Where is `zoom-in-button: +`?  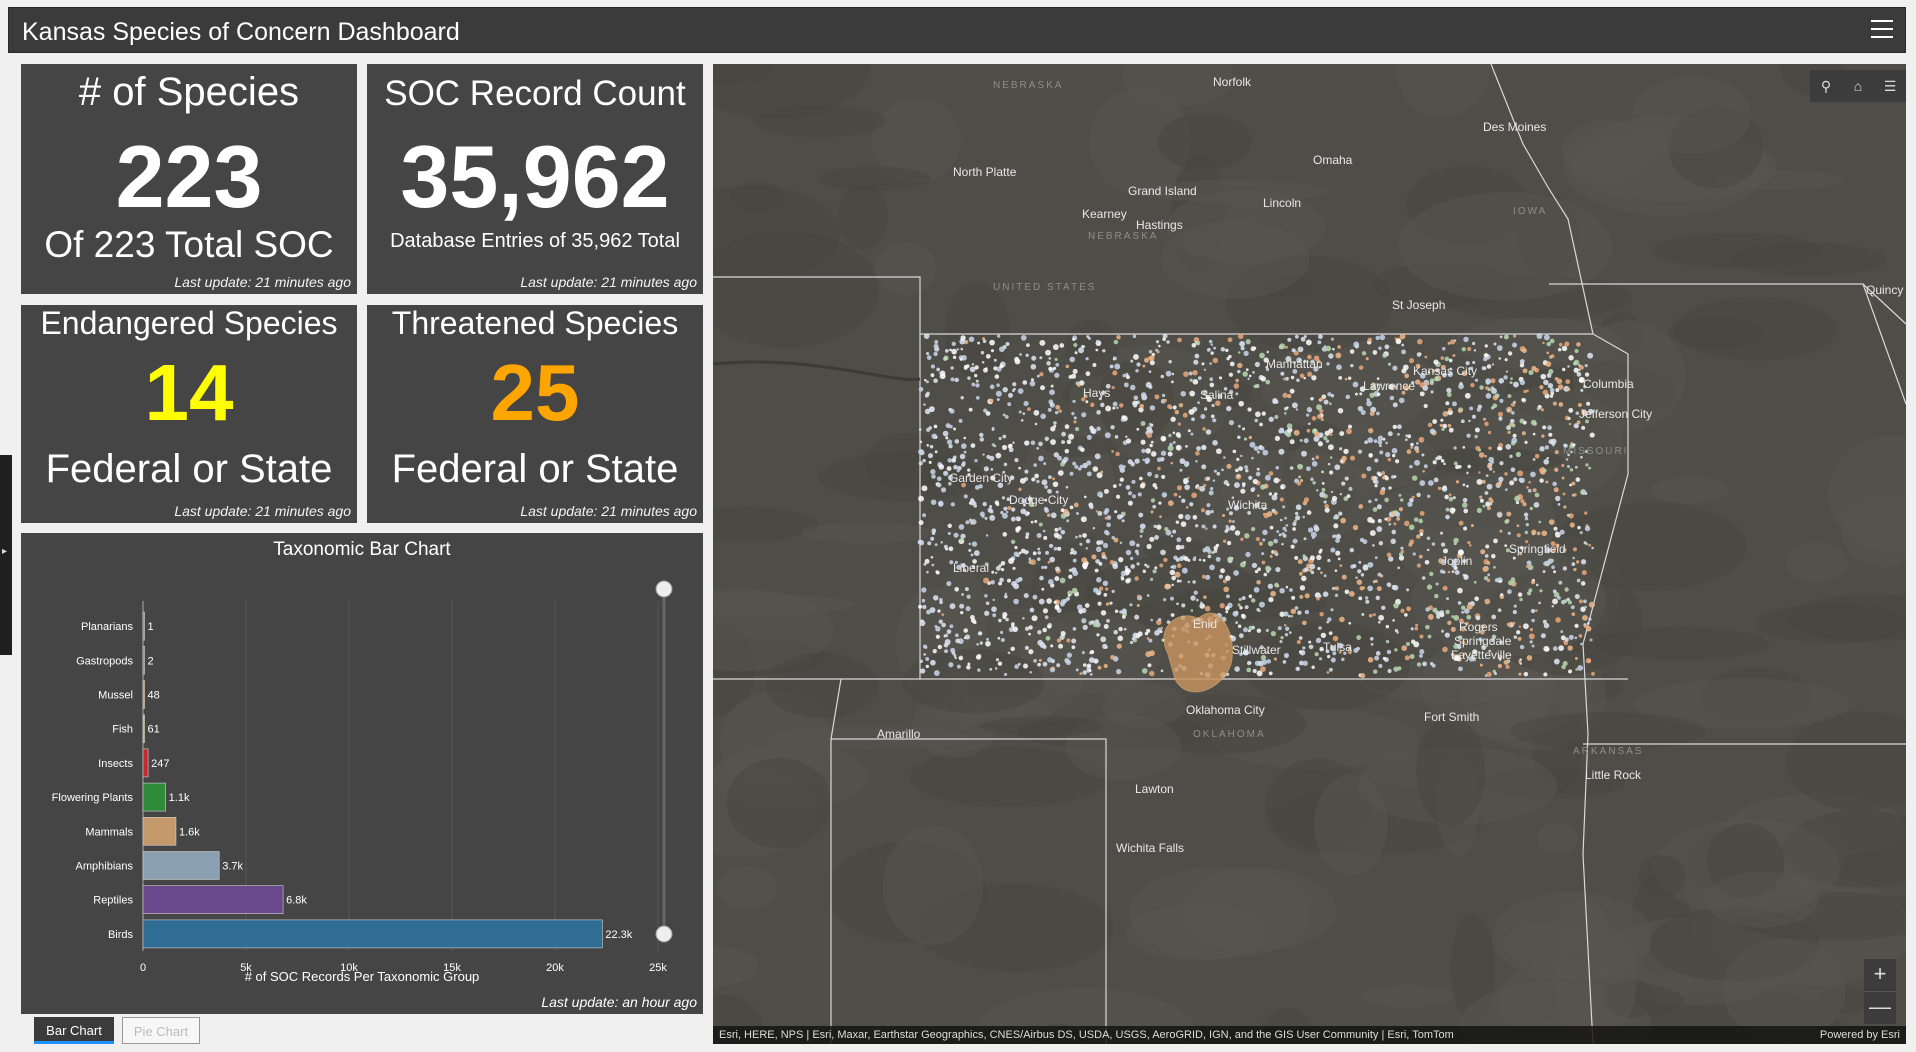
zoom-in-button: + is located at coordinates (1880, 975).